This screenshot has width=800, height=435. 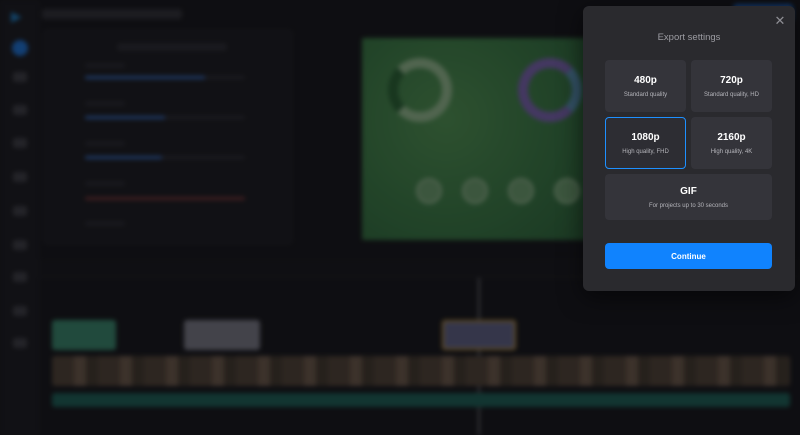 What do you see at coordinates (689, 37) in the screenshot?
I see `modal-title: Export settings` at bounding box center [689, 37].